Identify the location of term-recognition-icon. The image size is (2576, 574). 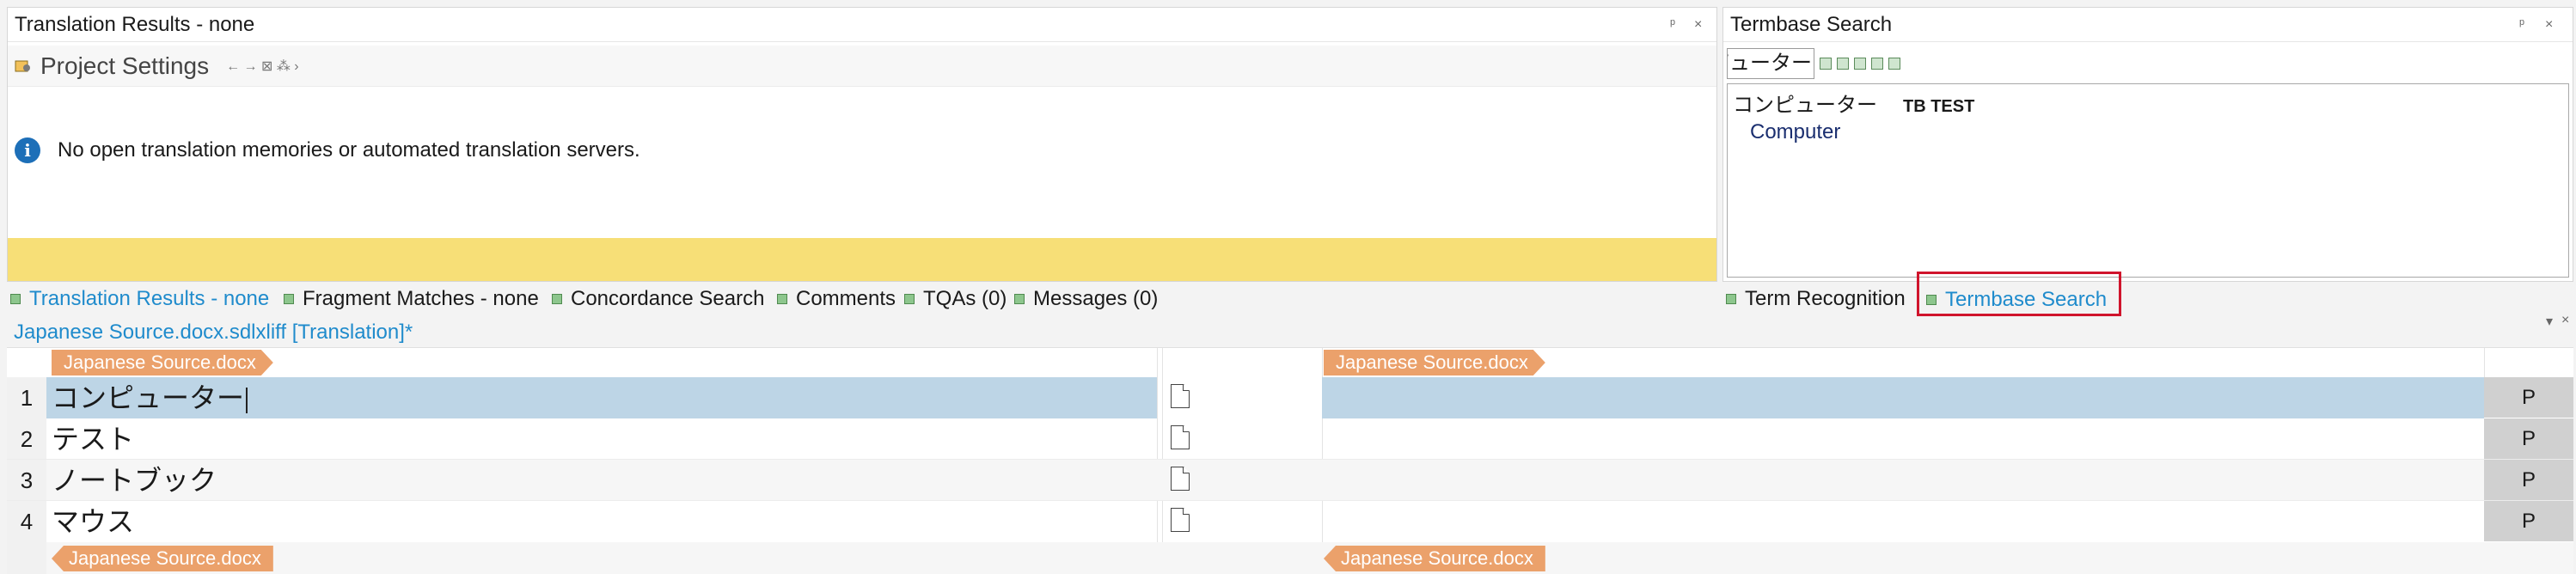
(1731, 299).